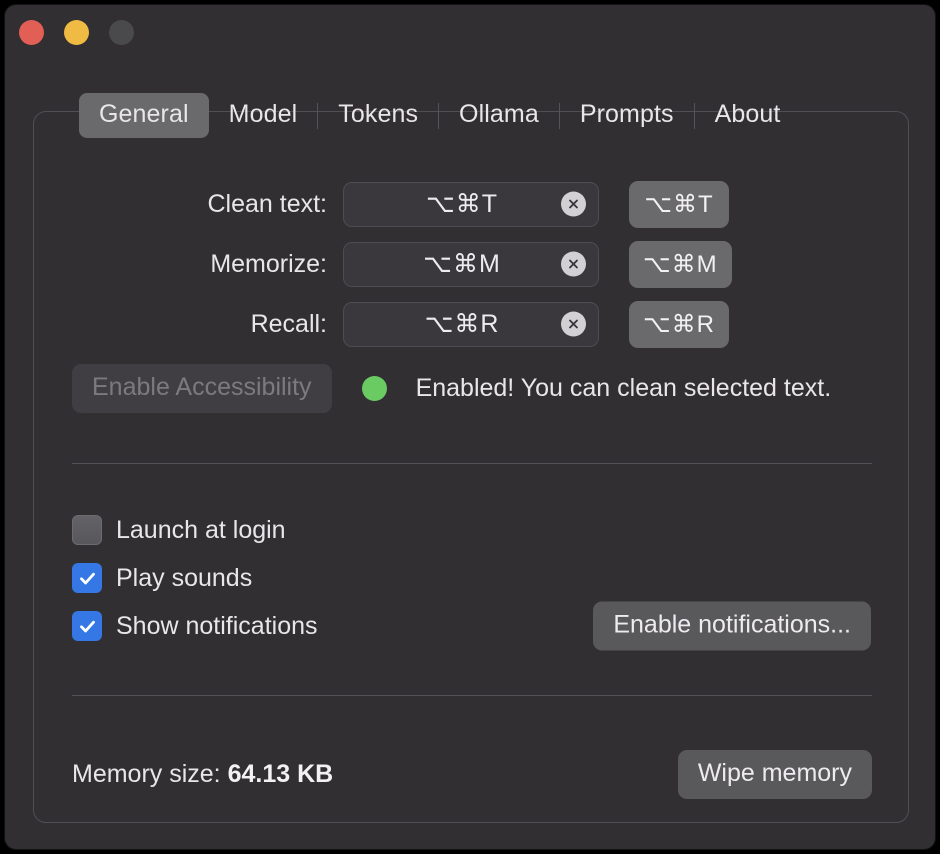  Describe the element at coordinates (288, 323) in the screenshot. I see `shortcut-label-recall: Recall:` at that location.